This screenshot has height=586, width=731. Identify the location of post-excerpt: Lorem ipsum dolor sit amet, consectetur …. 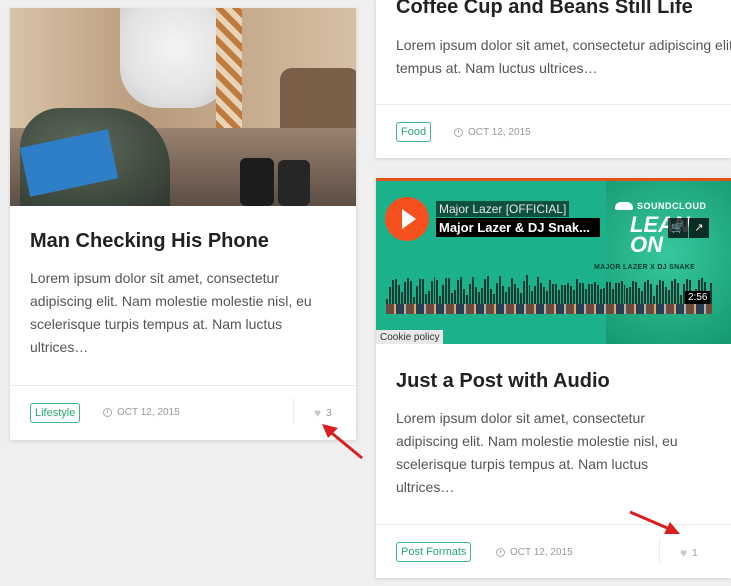
(563, 56).